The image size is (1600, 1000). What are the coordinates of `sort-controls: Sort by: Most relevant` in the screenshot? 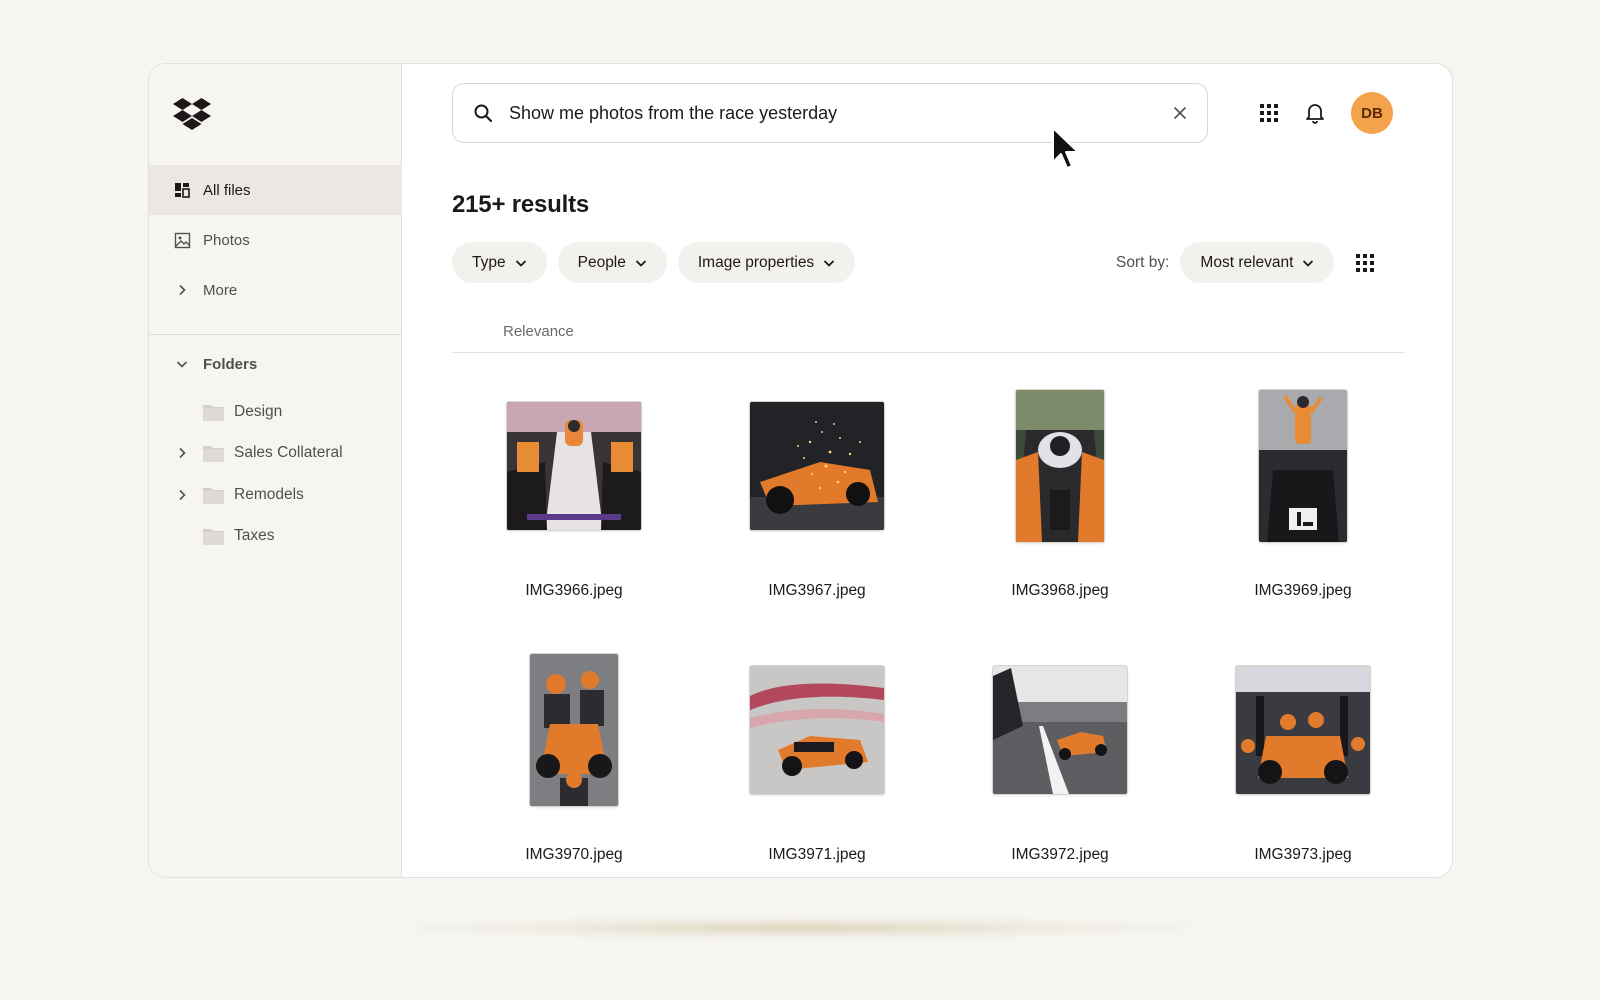 It's located at (1246, 262).